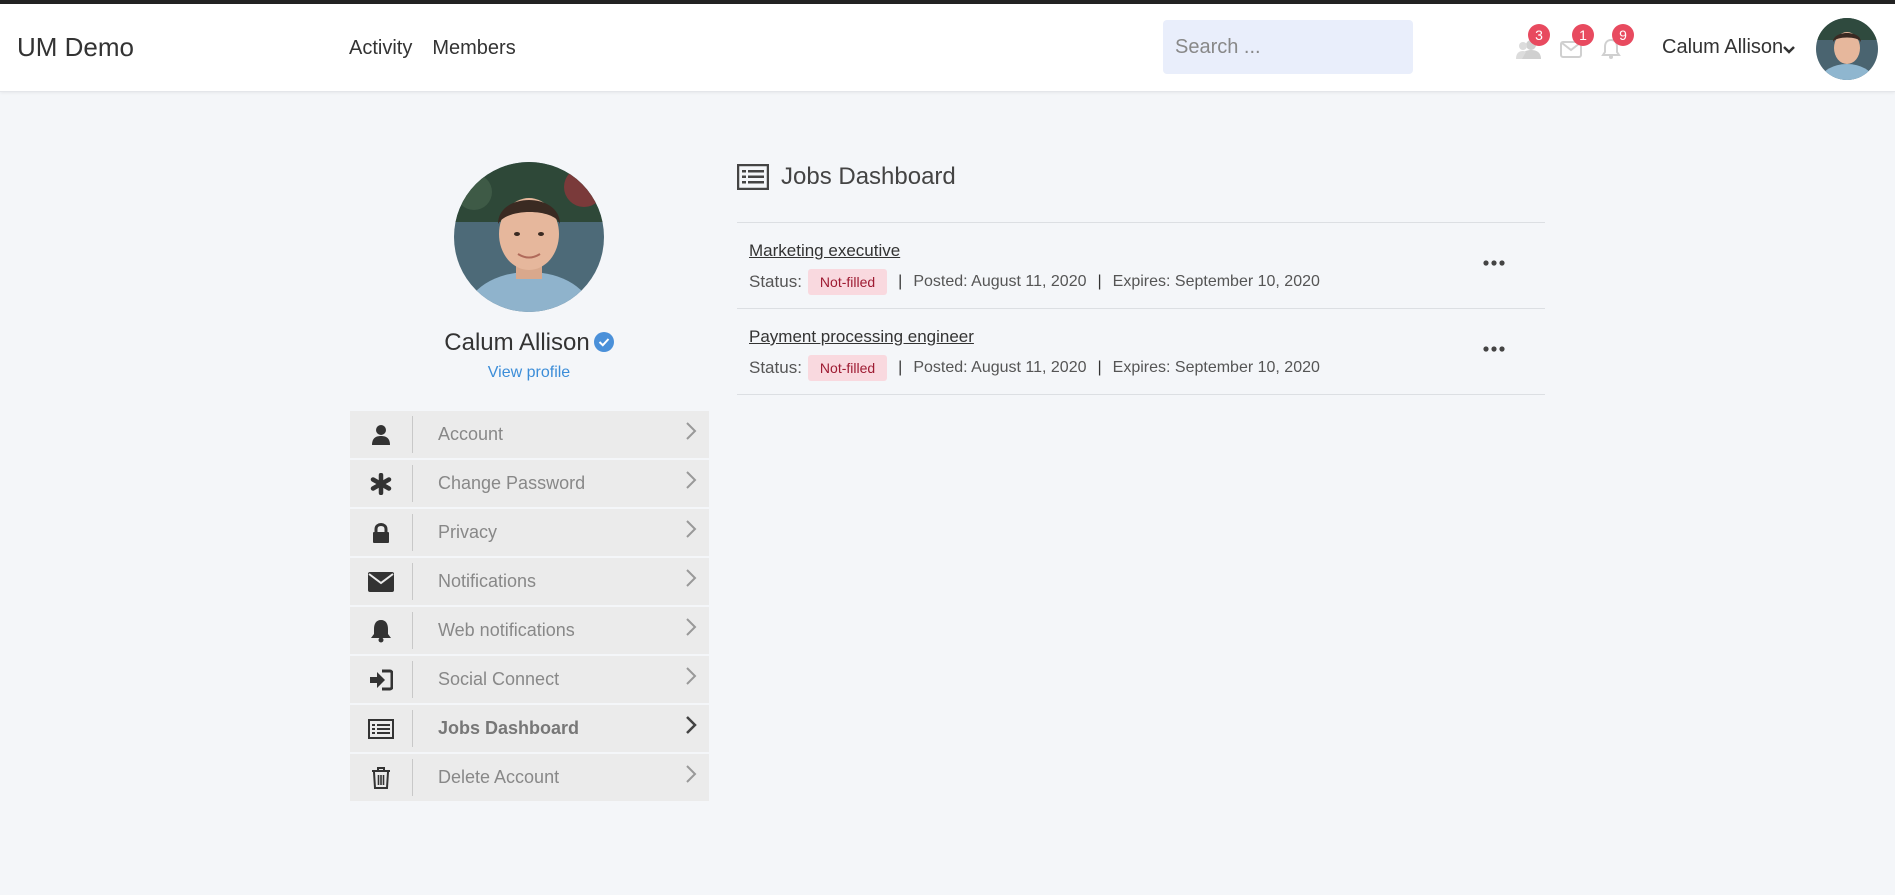  Describe the element at coordinates (471, 434) in the screenshot. I see `menu-item-label: Account` at that location.